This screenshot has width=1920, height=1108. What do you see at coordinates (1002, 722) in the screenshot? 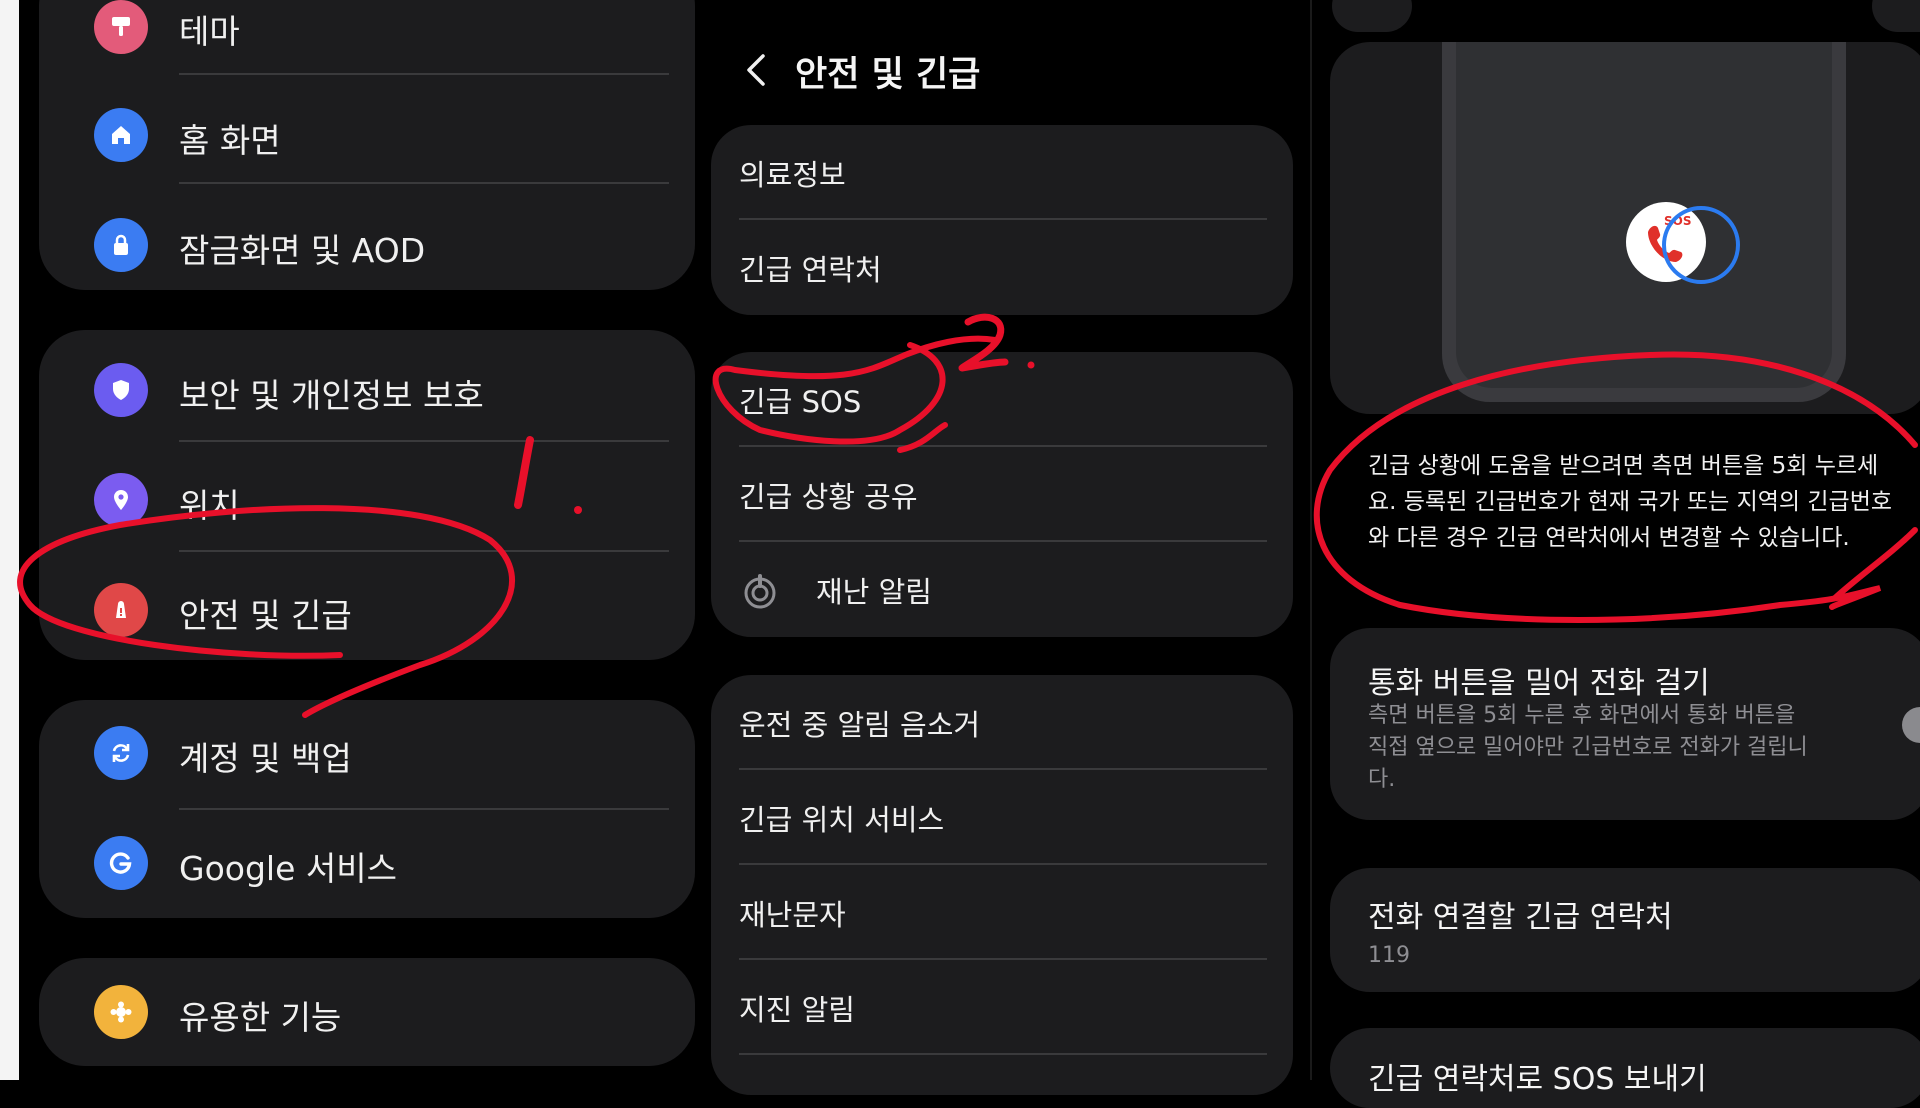
I see `menu-item-driving-mute: 운전 중 알림 음소거` at bounding box center [1002, 722].